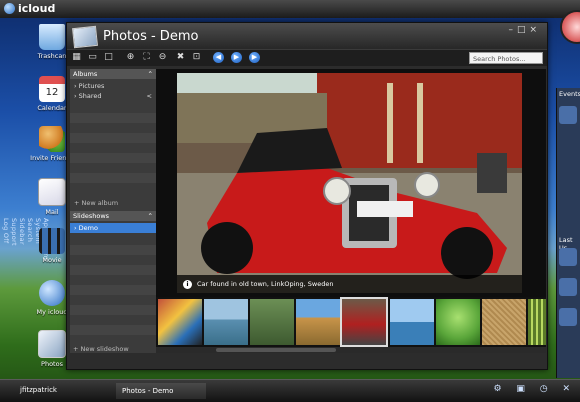 The width and height of the screenshot is (580, 402). I want to click on events-panel: Events Last Us, so click(568, 233).